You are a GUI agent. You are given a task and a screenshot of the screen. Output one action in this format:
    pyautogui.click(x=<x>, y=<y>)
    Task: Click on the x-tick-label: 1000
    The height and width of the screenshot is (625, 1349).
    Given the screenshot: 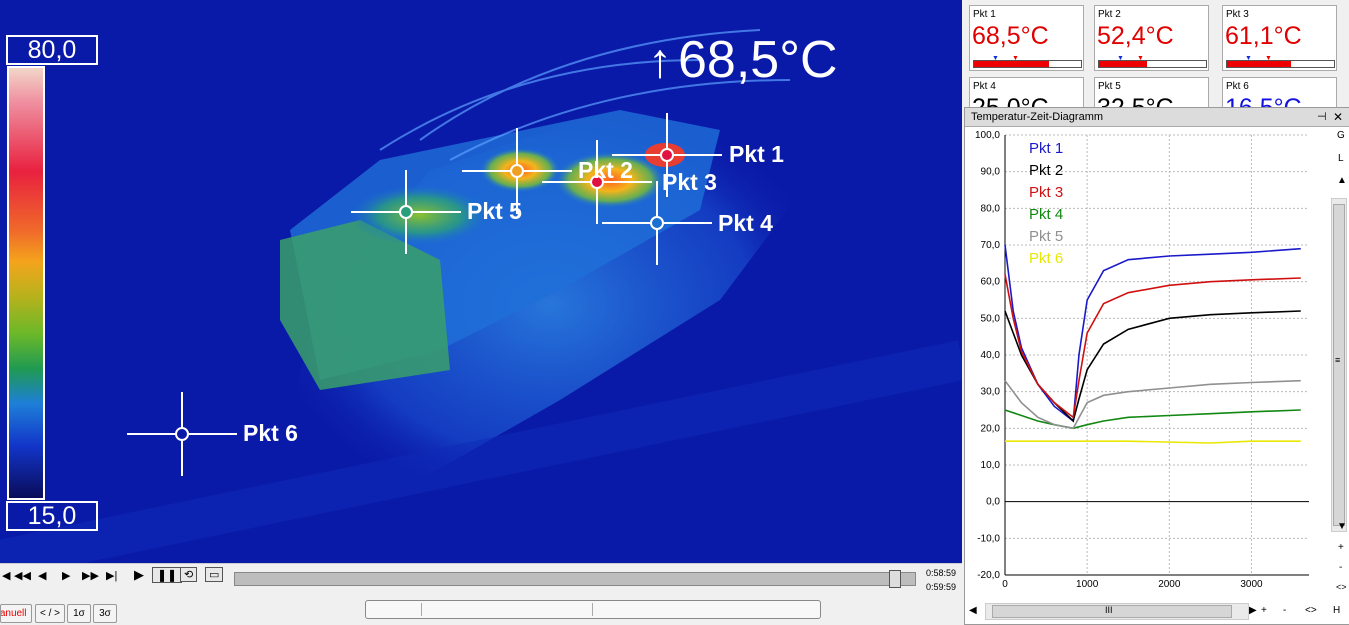 What is the action you would take?
    pyautogui.click(x=1087, y=584)
    